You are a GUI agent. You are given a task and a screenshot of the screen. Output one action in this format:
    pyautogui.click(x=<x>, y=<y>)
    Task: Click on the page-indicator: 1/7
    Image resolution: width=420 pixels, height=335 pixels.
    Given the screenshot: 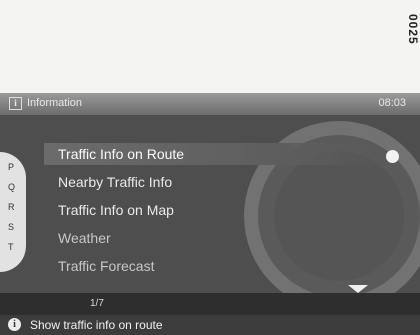 What is the action you would take?
    pyautogui.click(x=97, y=303)
    